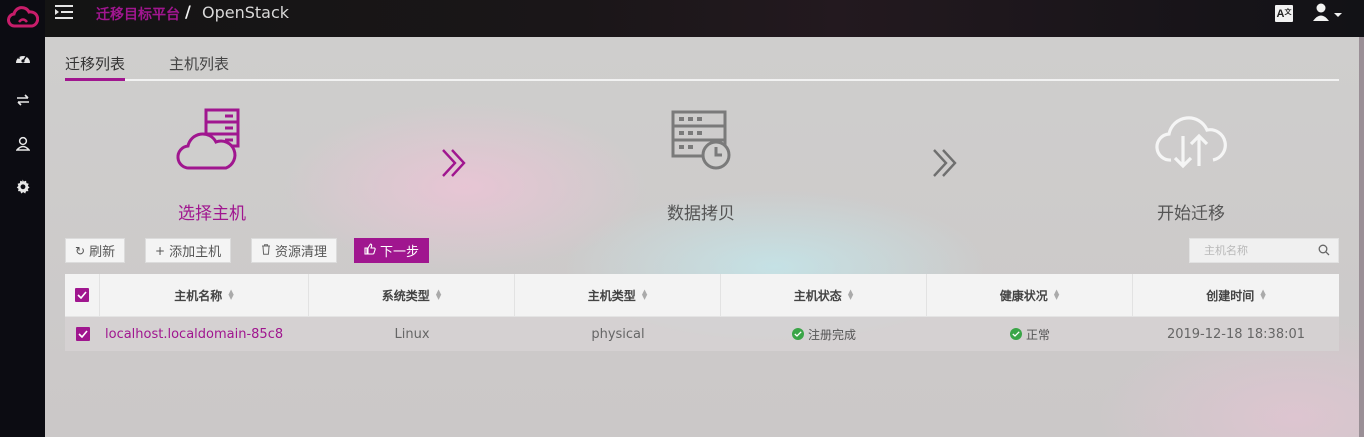 The height and width of the screenshot is (437, 1364). I want to click on column-header-host-status: 主机状态 ▲ ▼, so click(824, 295).